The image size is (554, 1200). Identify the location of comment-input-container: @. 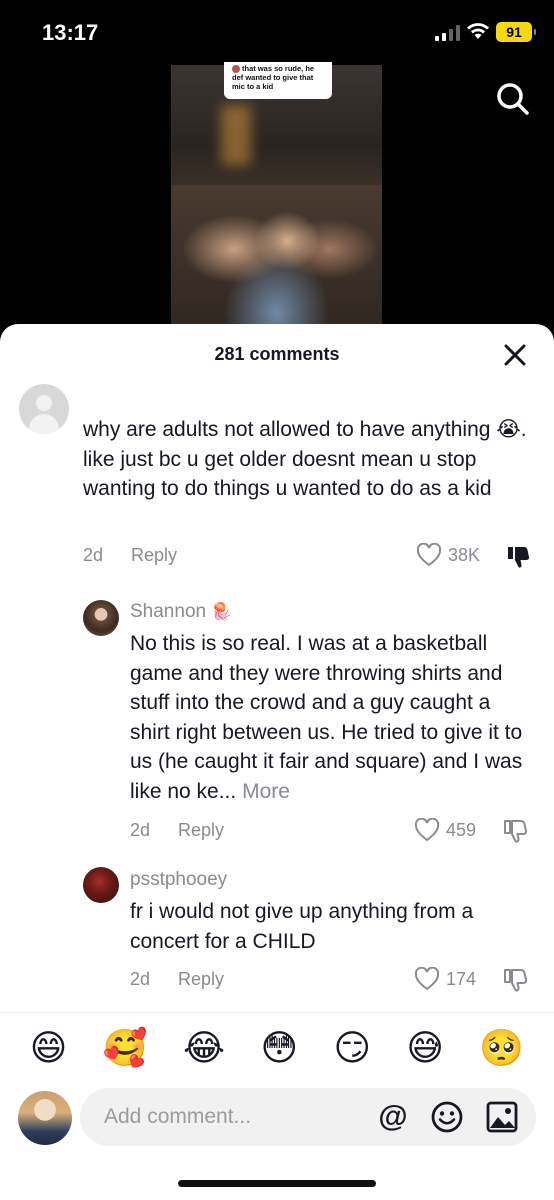
(308, 1117).